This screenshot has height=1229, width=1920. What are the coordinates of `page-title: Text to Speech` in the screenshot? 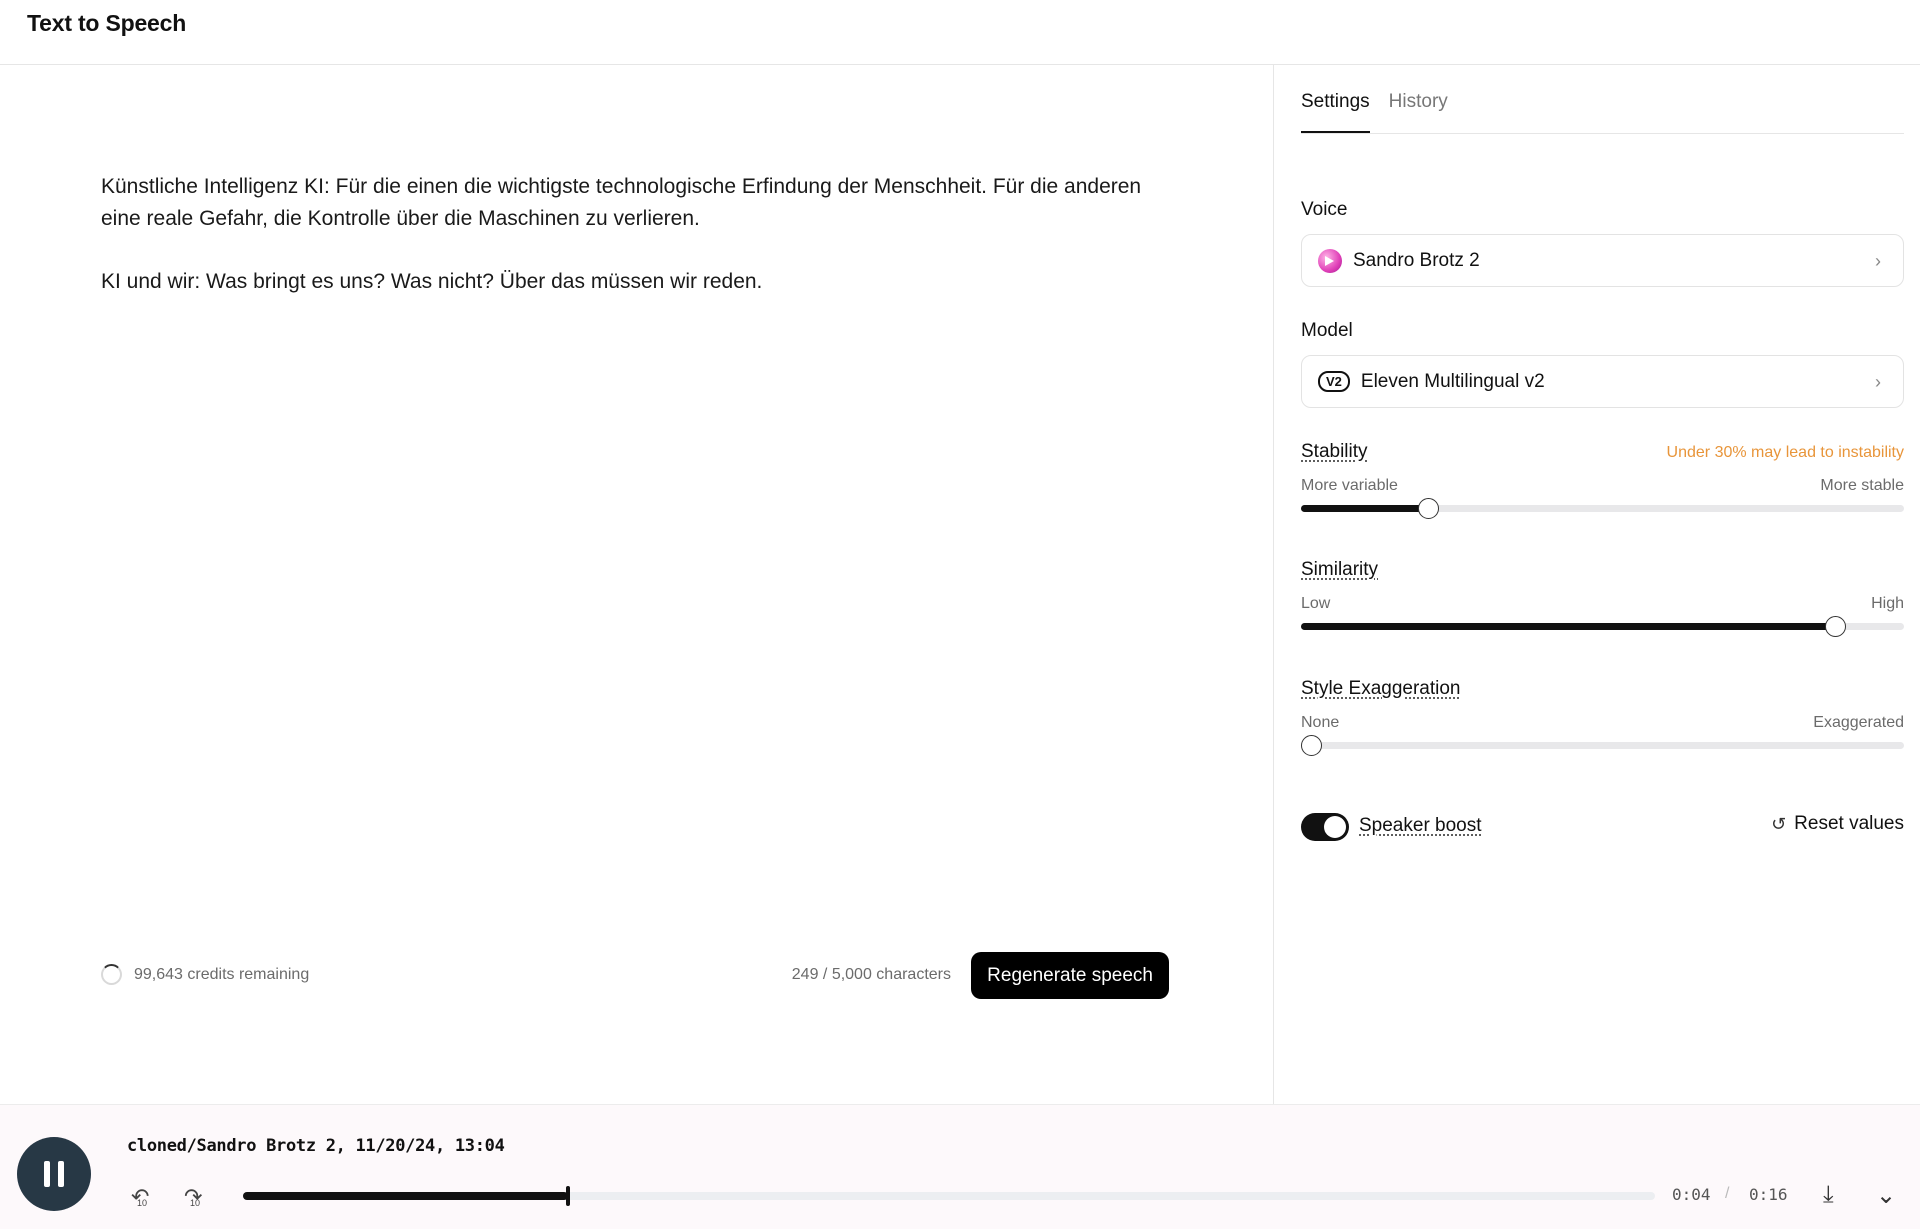 It's located at (107, 23).